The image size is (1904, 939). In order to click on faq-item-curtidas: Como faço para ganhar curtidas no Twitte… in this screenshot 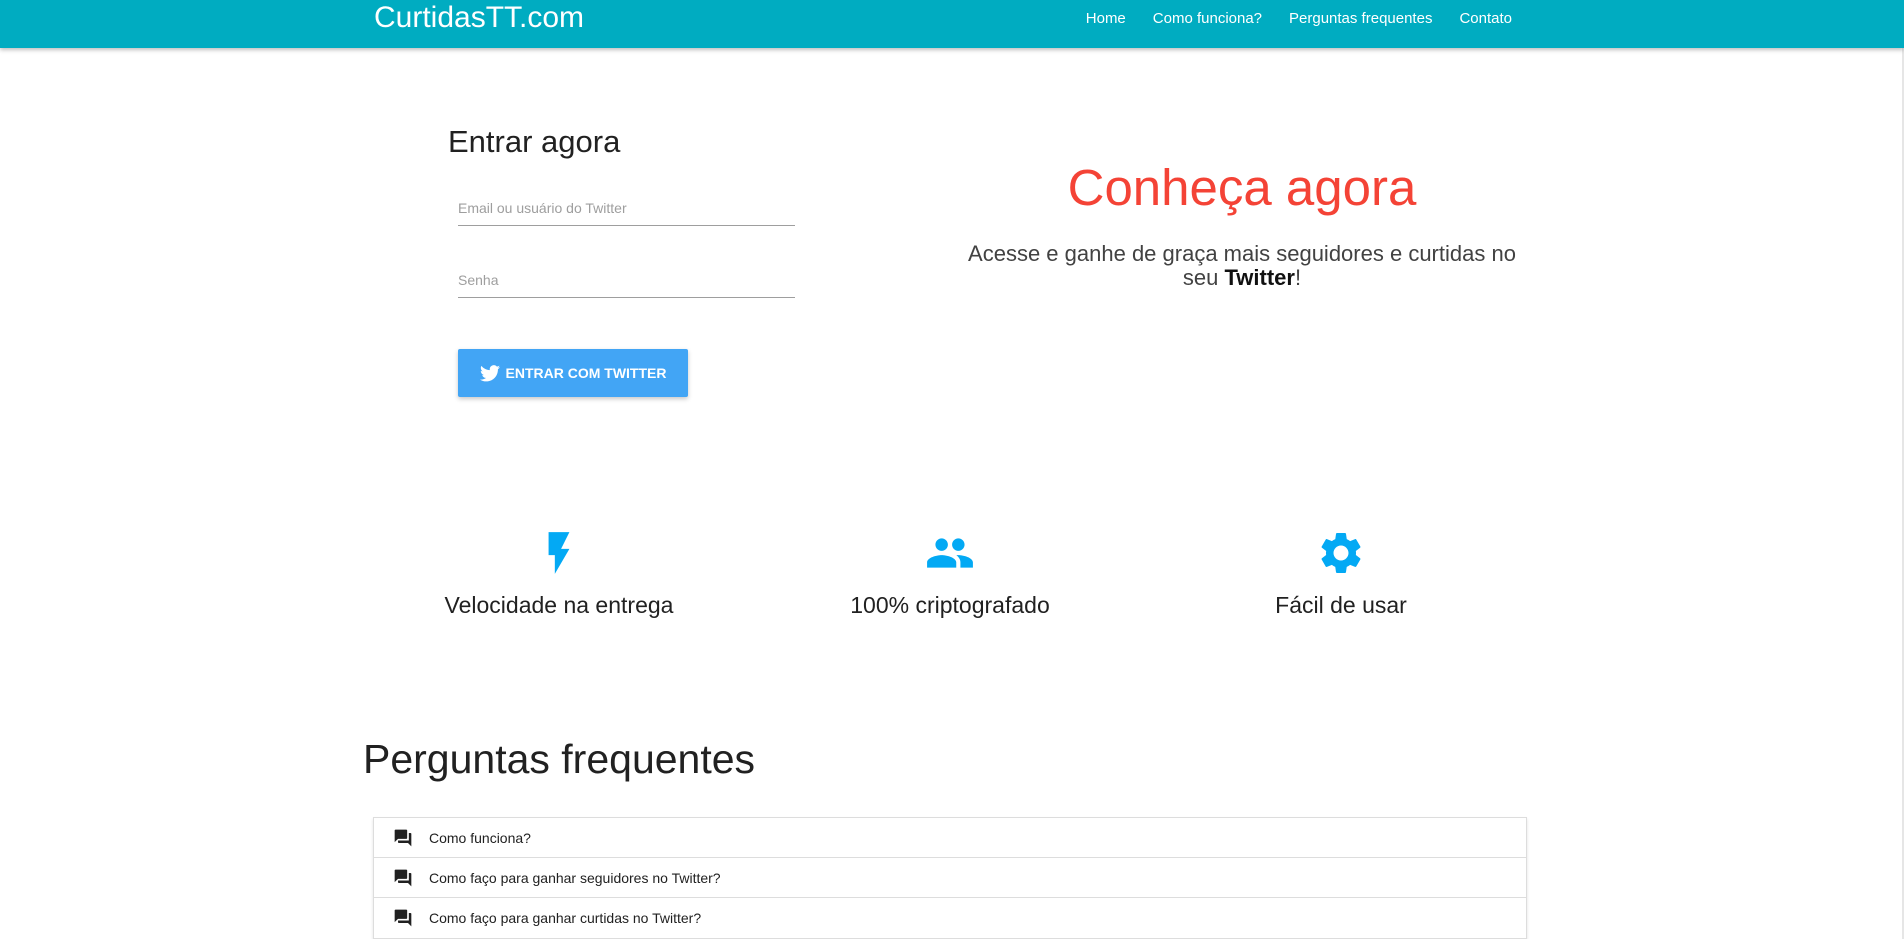, I will do `click(950, 918)`.